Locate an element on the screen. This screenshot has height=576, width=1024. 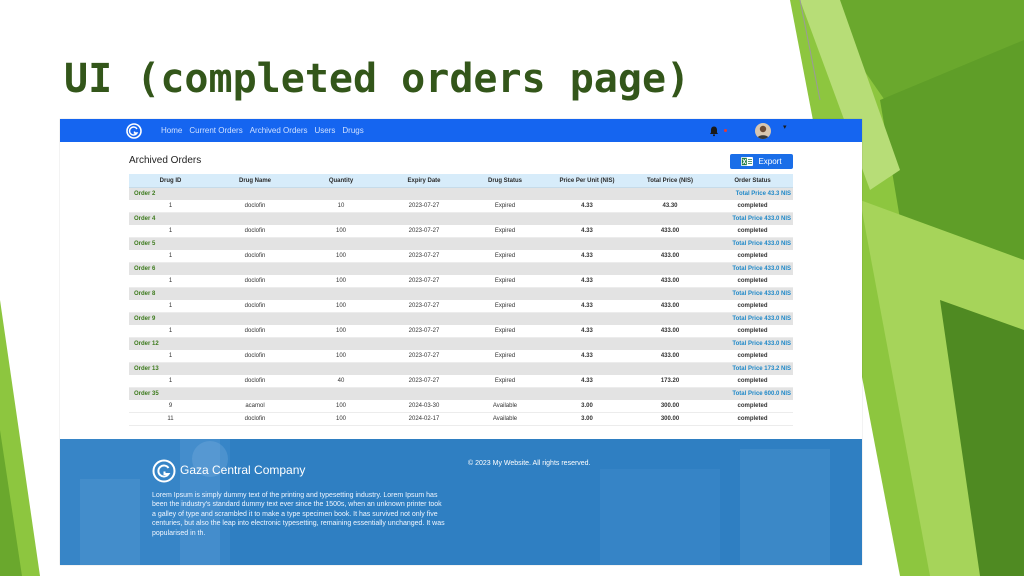
column-header: Drug Name is located at coordinates (255, 181).